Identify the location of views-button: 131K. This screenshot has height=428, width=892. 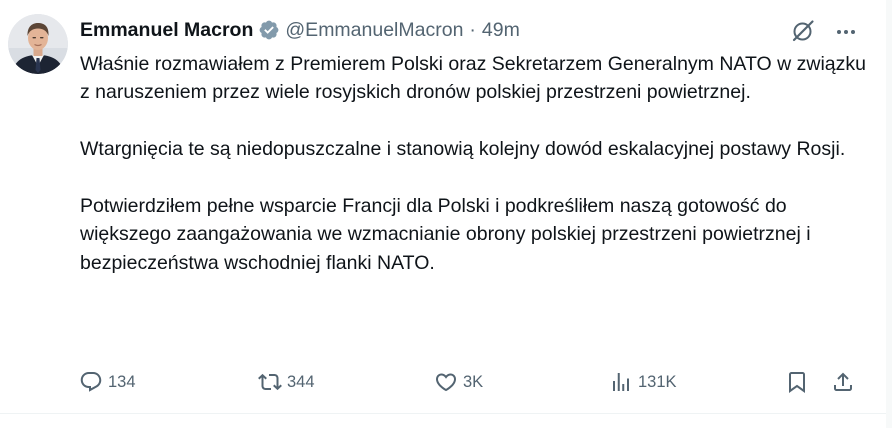
(643, 382).